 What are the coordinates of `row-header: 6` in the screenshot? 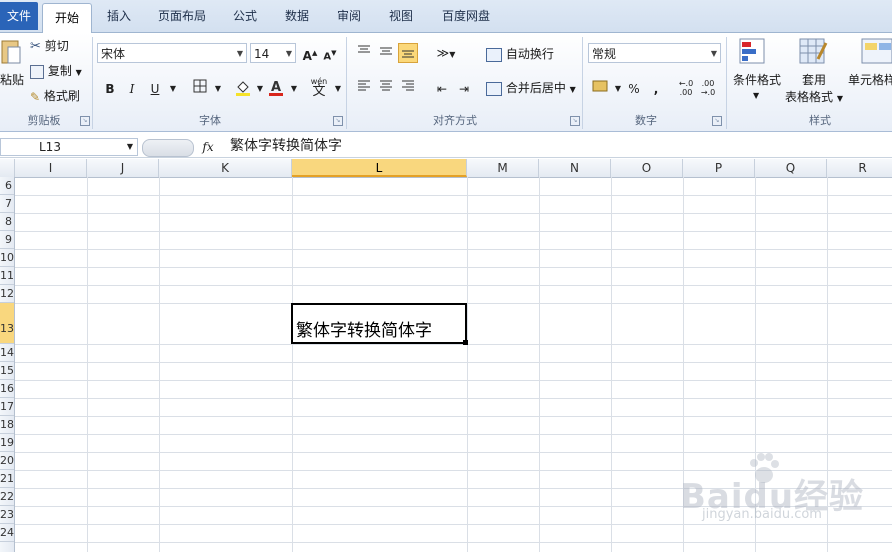 It's located at (7, 186).